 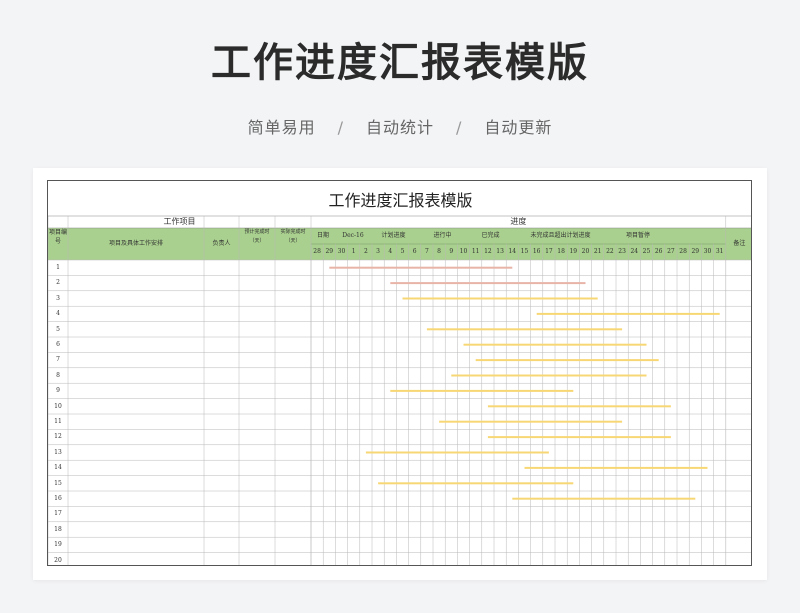 What do you see at coordinates (179, 221) in the screenshot?
I see `group-work-label: 工作项目` at bounding box center [179, 221].